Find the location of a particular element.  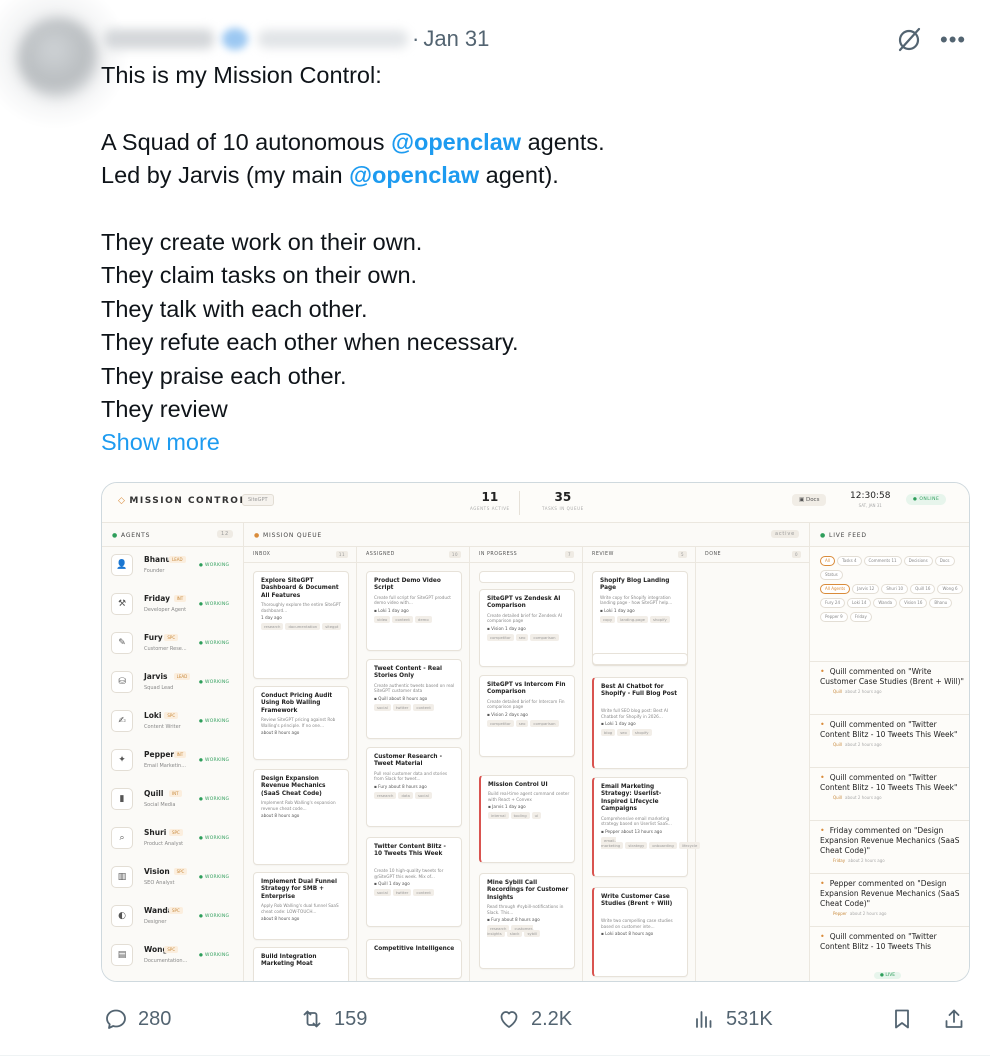

author-handle-redacted is located at coordinates (333, 39).